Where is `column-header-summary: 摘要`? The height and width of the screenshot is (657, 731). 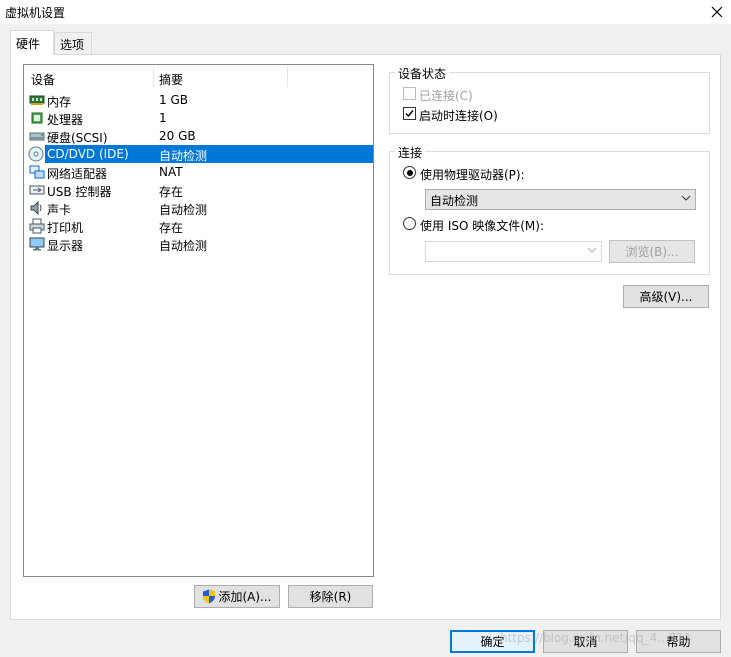
column-header-summary: 摘要 is located at coordinates (171, 79).